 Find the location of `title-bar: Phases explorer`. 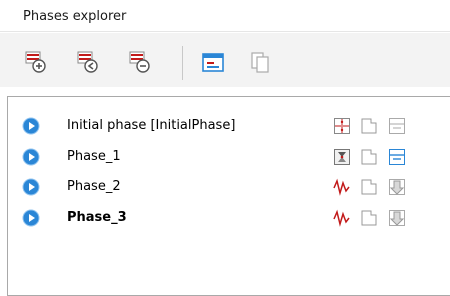

title-bar: Phases explorer is located at coordinates (225, 16).